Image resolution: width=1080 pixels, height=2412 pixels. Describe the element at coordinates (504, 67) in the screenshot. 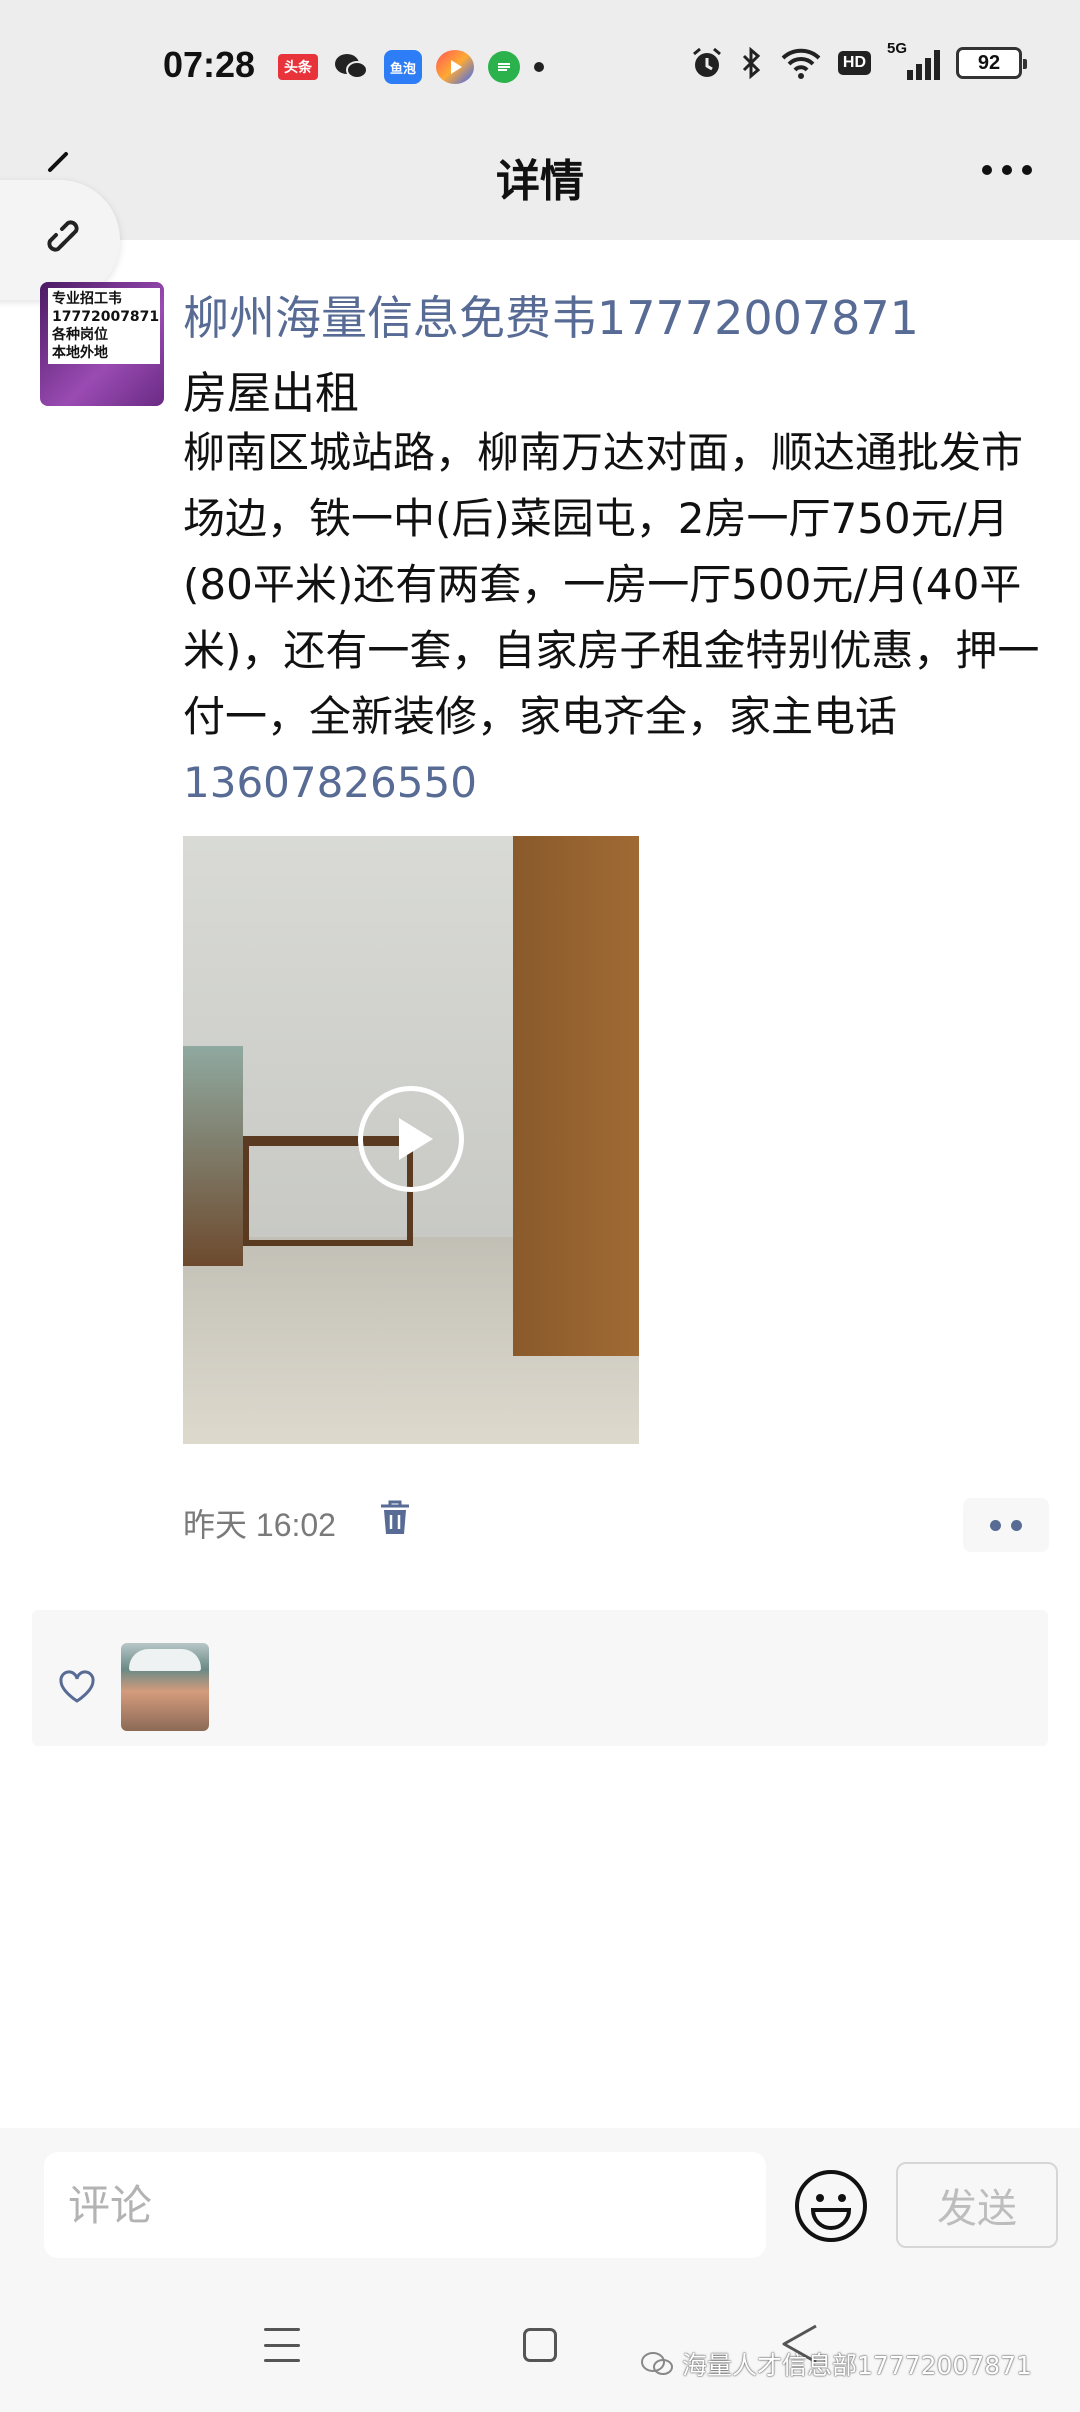

I see `green-app-icon` at that location.